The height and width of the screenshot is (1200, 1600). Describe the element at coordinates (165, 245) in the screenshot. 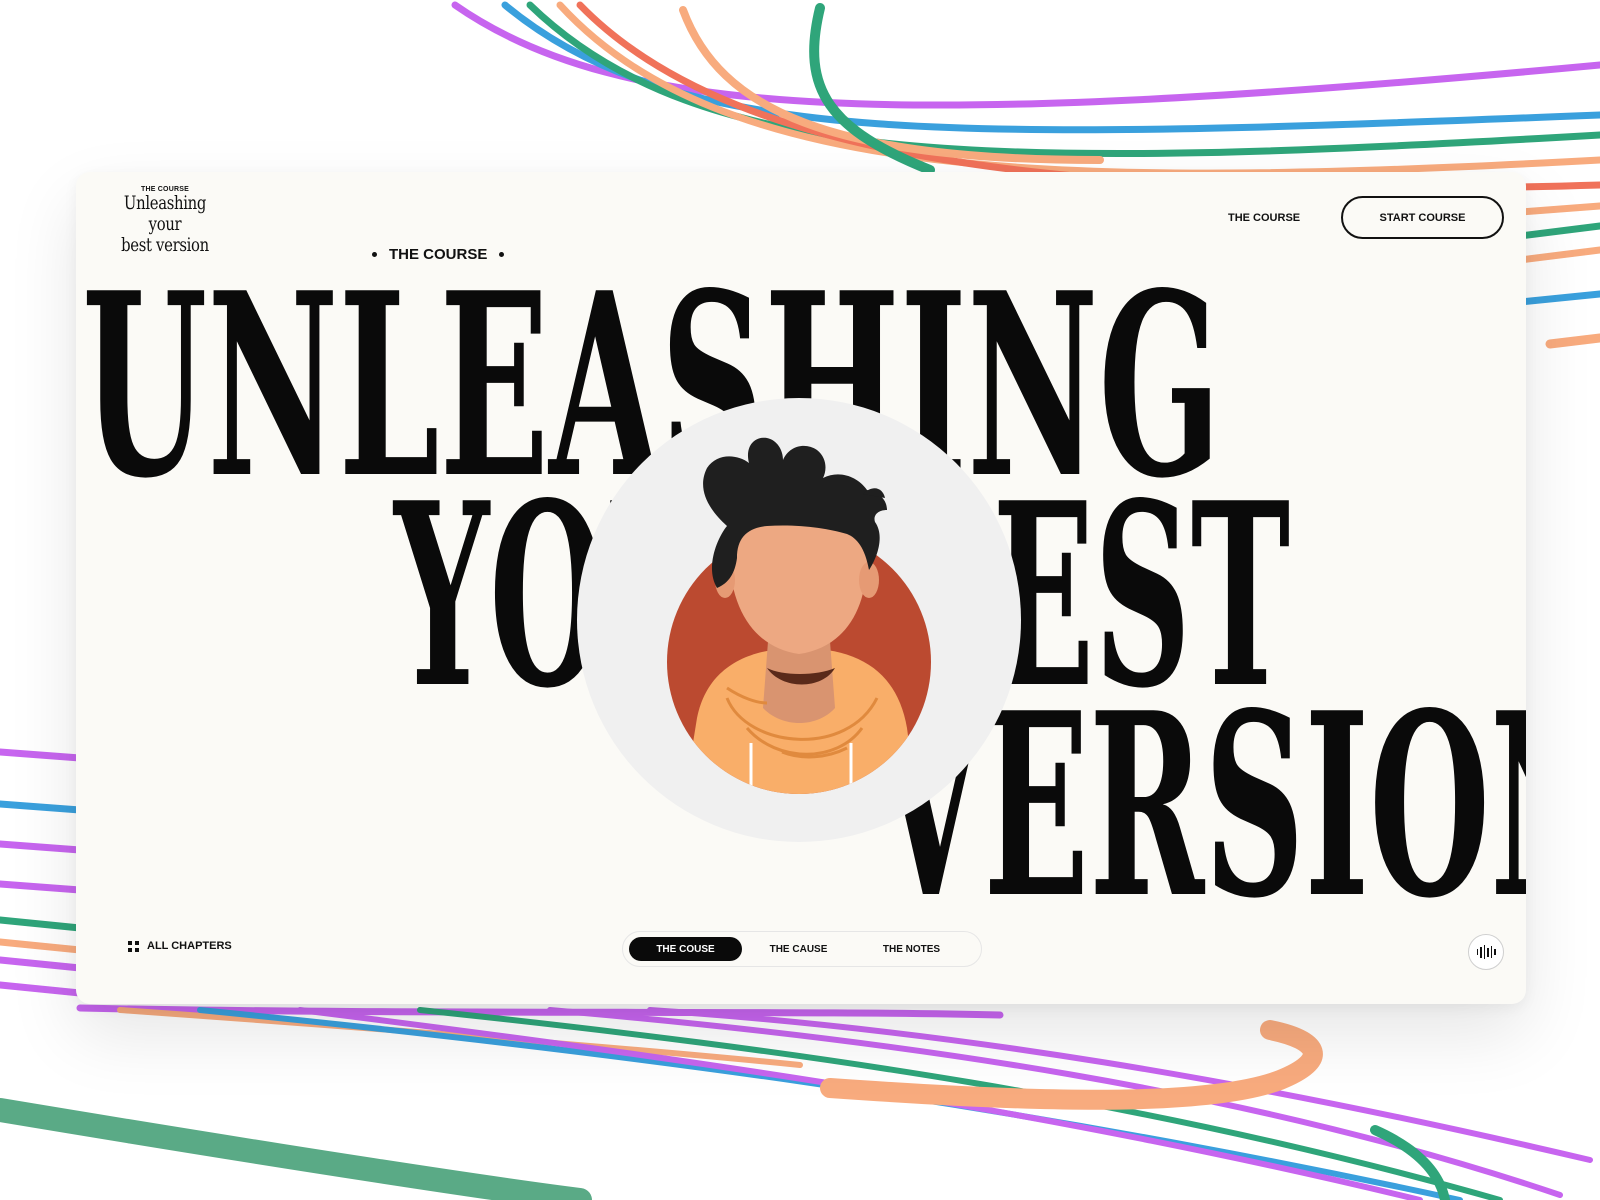

I see `logo-title-line-2: best version` at that location.